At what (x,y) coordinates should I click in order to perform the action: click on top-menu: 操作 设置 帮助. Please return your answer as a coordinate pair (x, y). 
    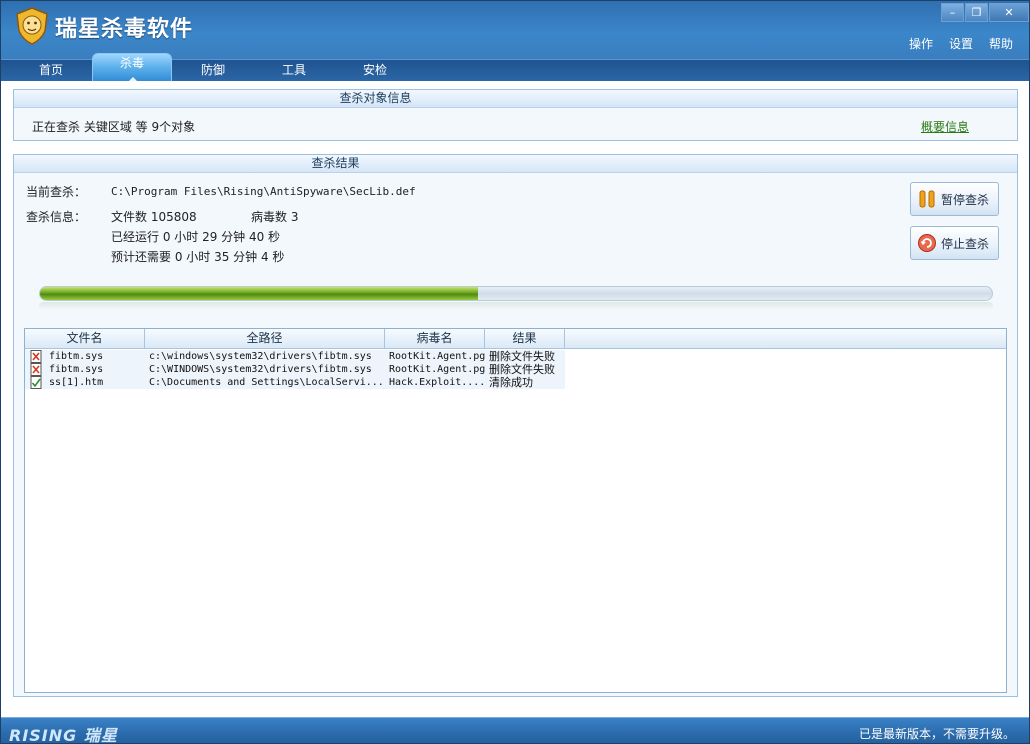
    Looking at the image, I should click on (953, 43).